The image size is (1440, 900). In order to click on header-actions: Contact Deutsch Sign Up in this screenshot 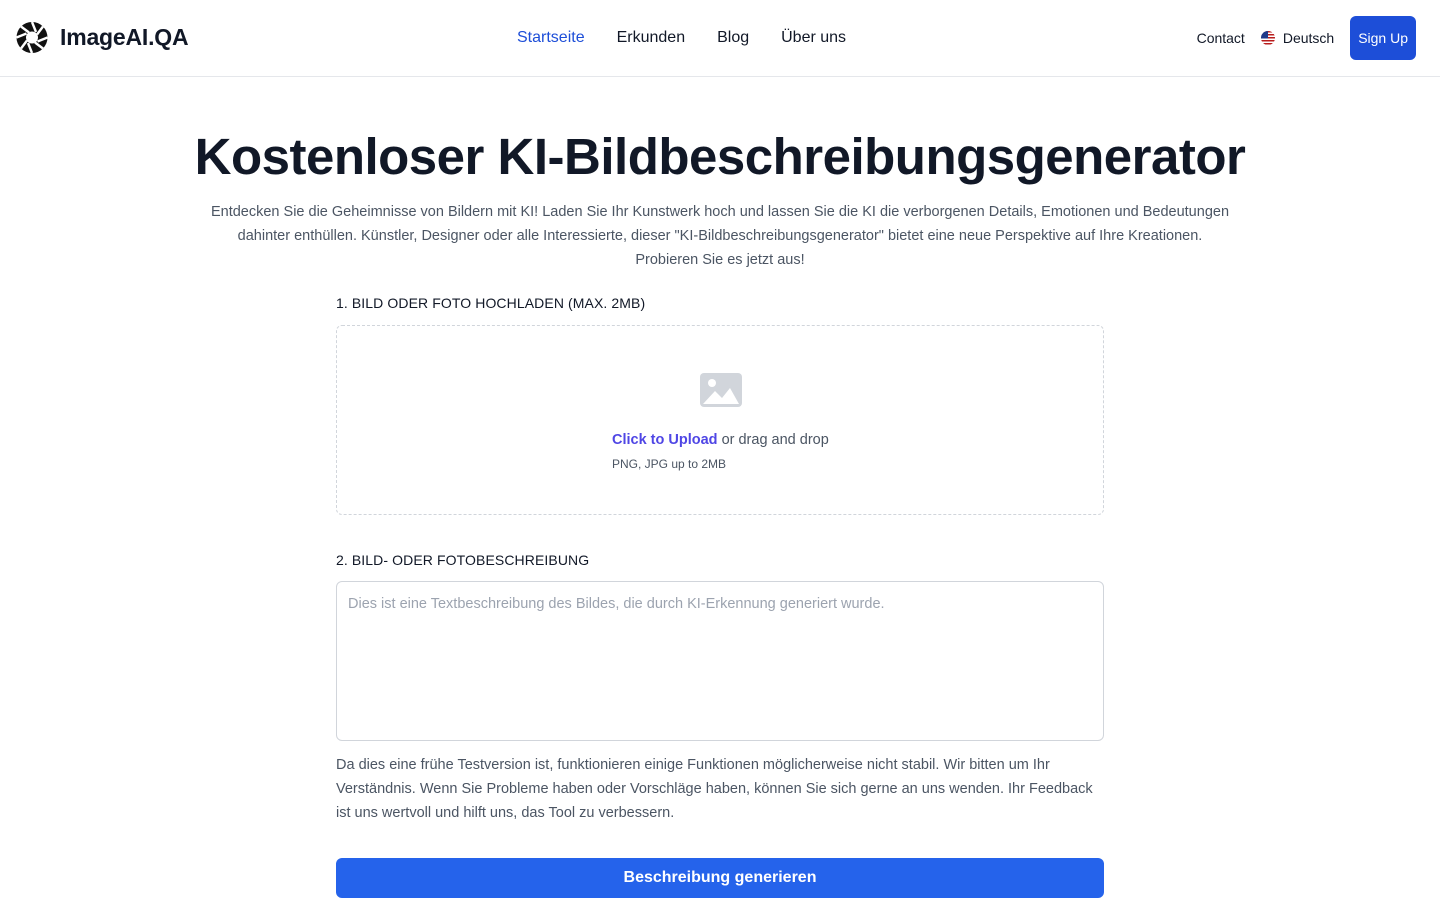, I will do `click(1306, 38)`.